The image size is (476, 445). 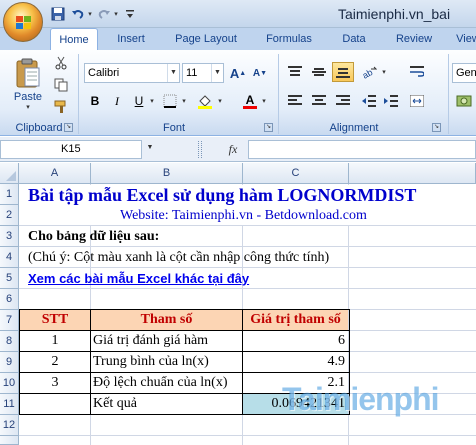 I want to click on column-header-c: C, so click(x=296, y=173).